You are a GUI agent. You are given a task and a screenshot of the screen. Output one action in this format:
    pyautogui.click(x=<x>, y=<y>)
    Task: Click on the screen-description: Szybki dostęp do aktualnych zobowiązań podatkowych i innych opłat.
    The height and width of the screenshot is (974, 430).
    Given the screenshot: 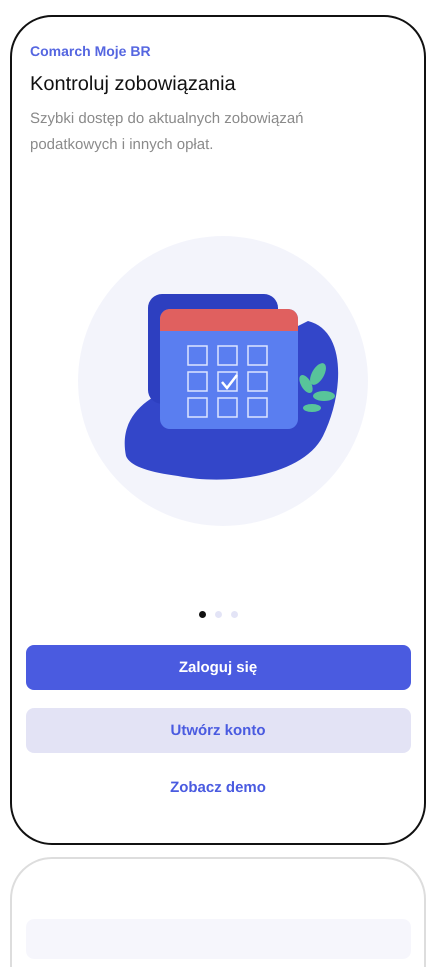 What is the action you would take?
    pyautogui.click(x=167, y=132)
    